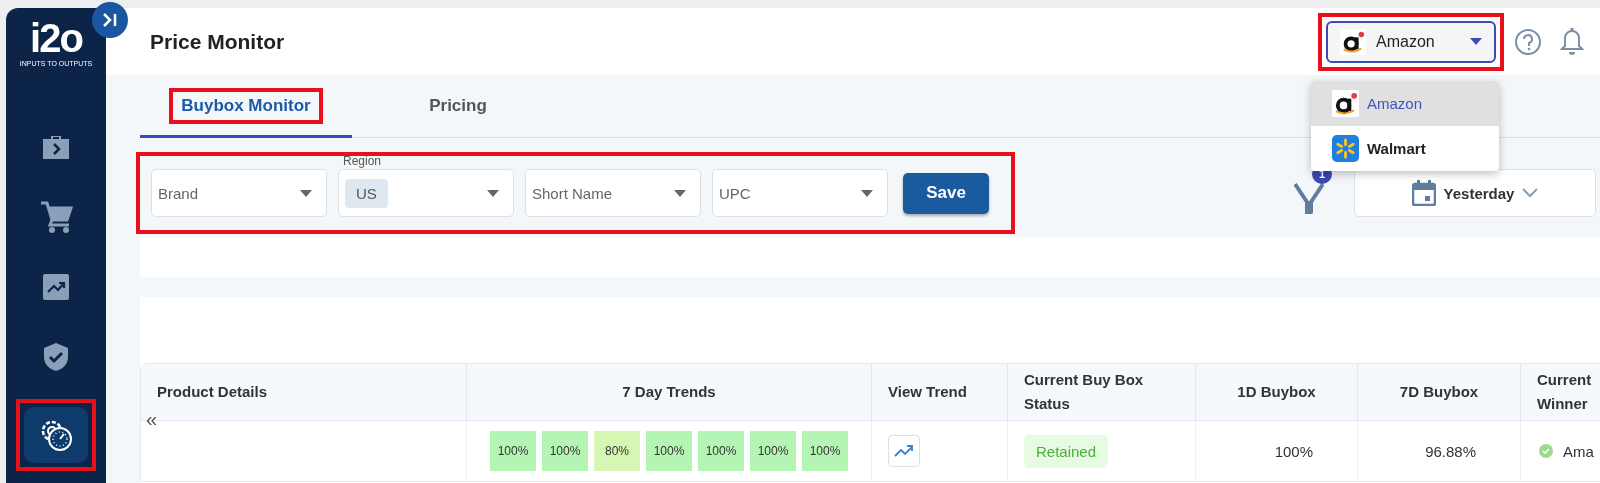 This screenshot has width=1600, height=483. I want to click on briefcase-icon, so click(56, 147).